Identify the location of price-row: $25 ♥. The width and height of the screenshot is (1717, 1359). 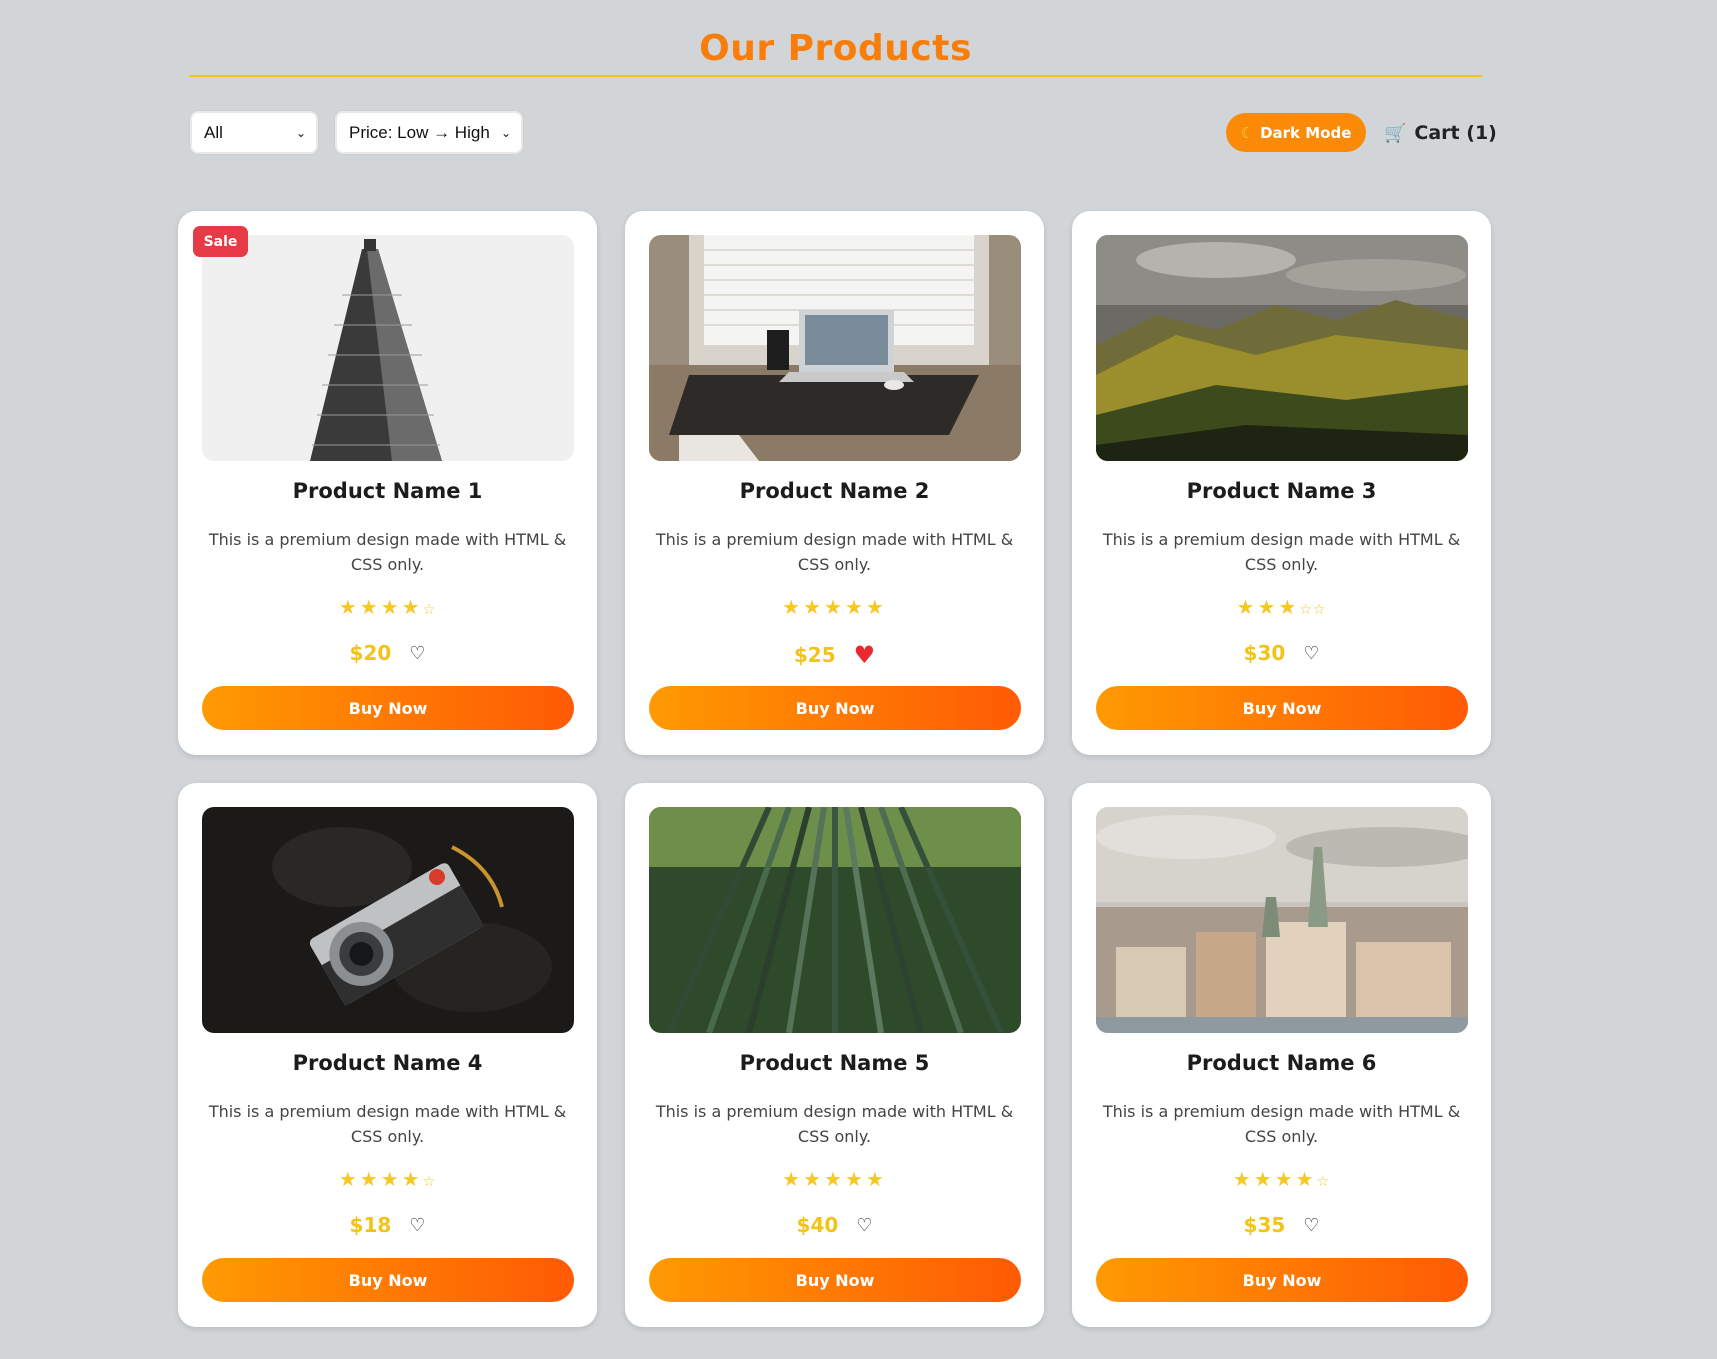
(834, 655).